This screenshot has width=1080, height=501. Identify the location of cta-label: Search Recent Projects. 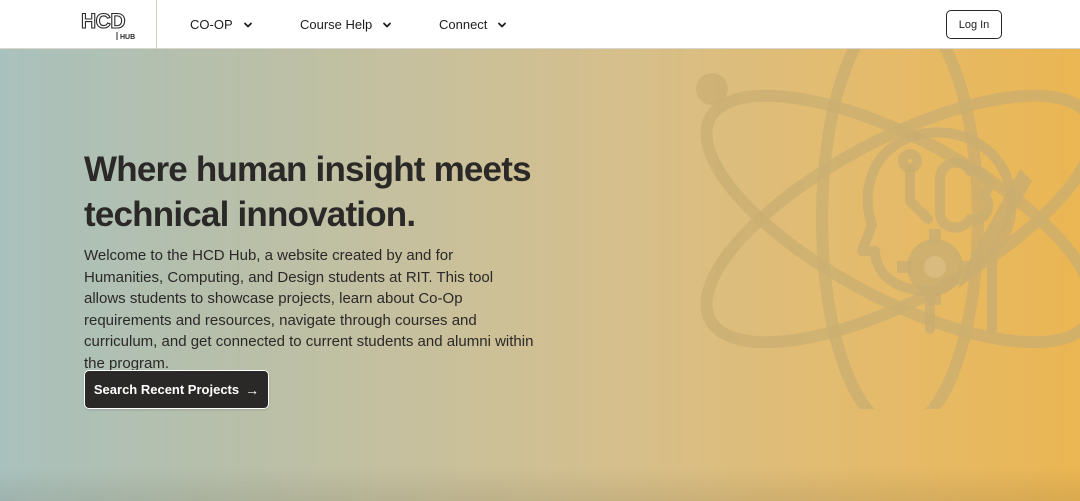
(166, 389).